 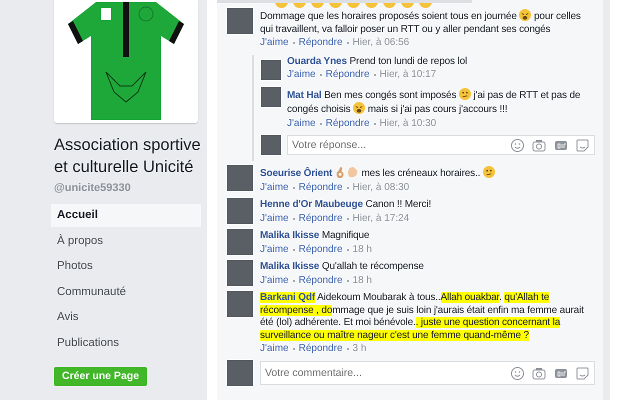 I want to click on timestamp: 3 h, so click(x=359, y=349).